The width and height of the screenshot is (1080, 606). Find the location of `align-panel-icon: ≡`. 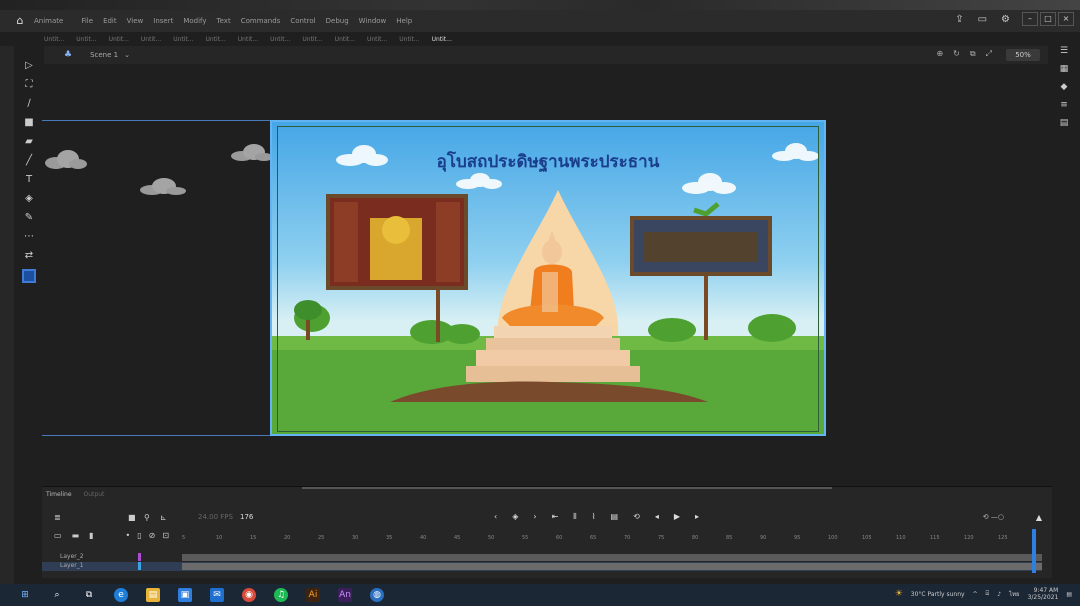

align-panel-icon: ≡ is located at coordinates (1064, 105).